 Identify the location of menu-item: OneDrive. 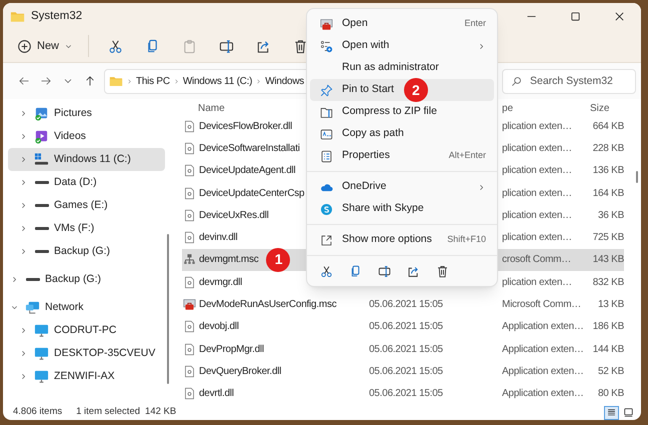
(402, 187).